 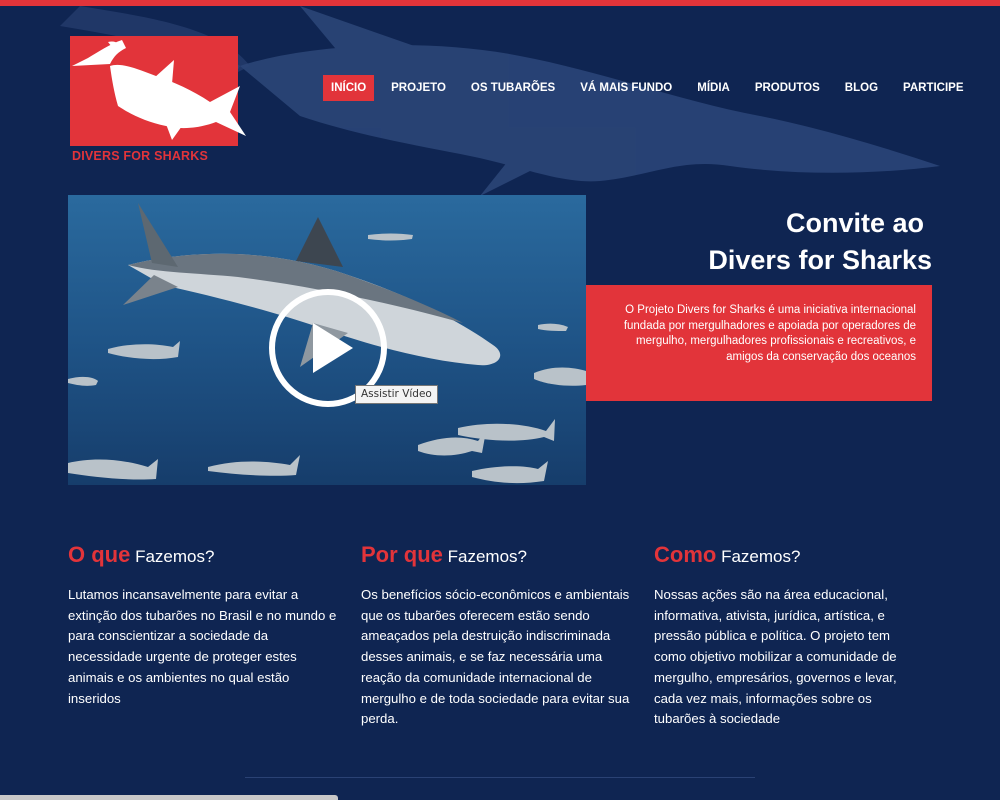 I want to click on play-triangle, so click(x=333, y=348).